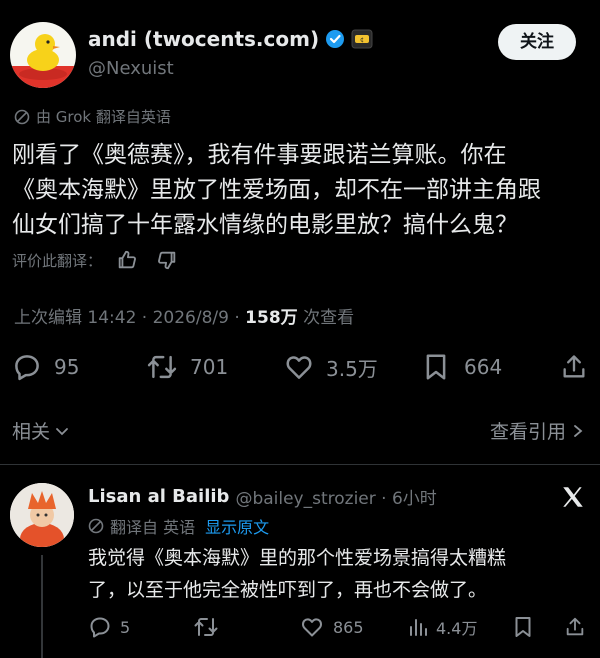  What do you see at coordinates (259, 155) in the screenshot?
I see `tweet-text-line: 刚看了《奥德赛》，我有件事要跟诺兰算账。你在` at bounding box center [259, 155].